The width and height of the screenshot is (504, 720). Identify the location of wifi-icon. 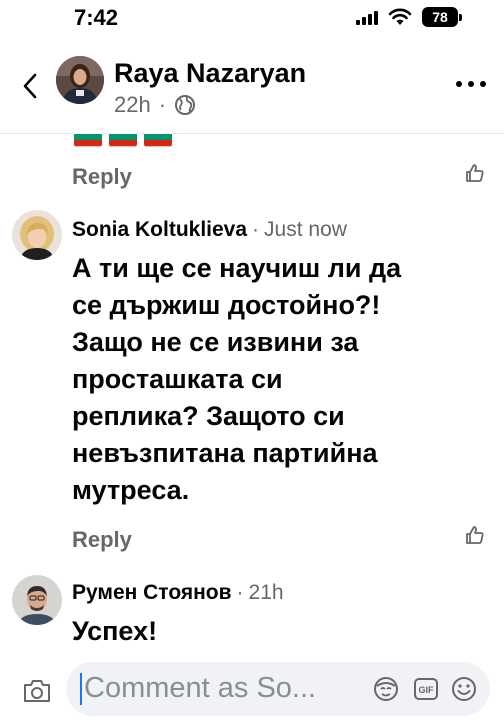
(400, 16).